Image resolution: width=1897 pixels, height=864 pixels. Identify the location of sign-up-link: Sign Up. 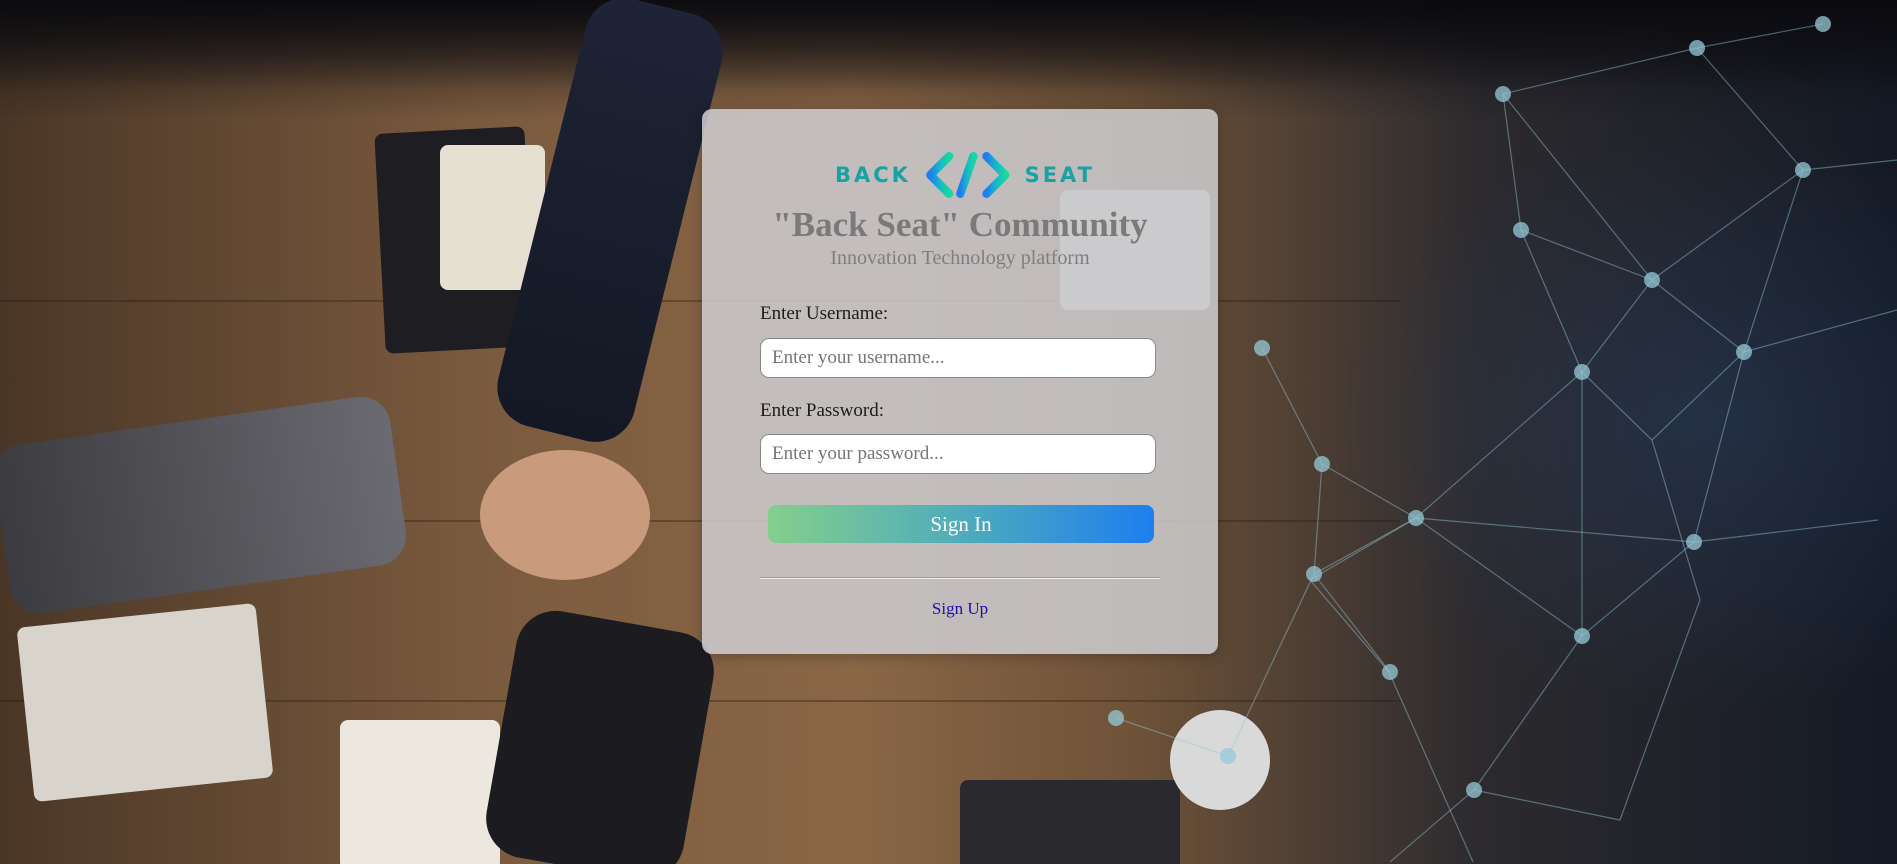
(960, 609).